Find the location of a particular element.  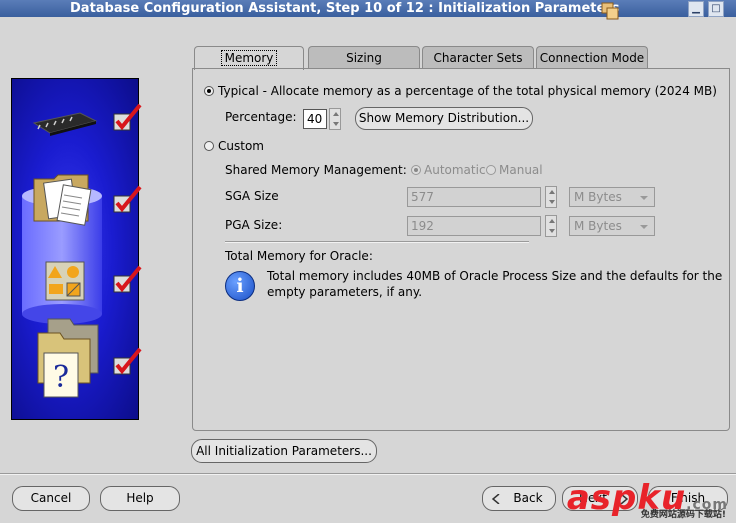

percentage-label: Percentage: is located at coordinates (261, 117).